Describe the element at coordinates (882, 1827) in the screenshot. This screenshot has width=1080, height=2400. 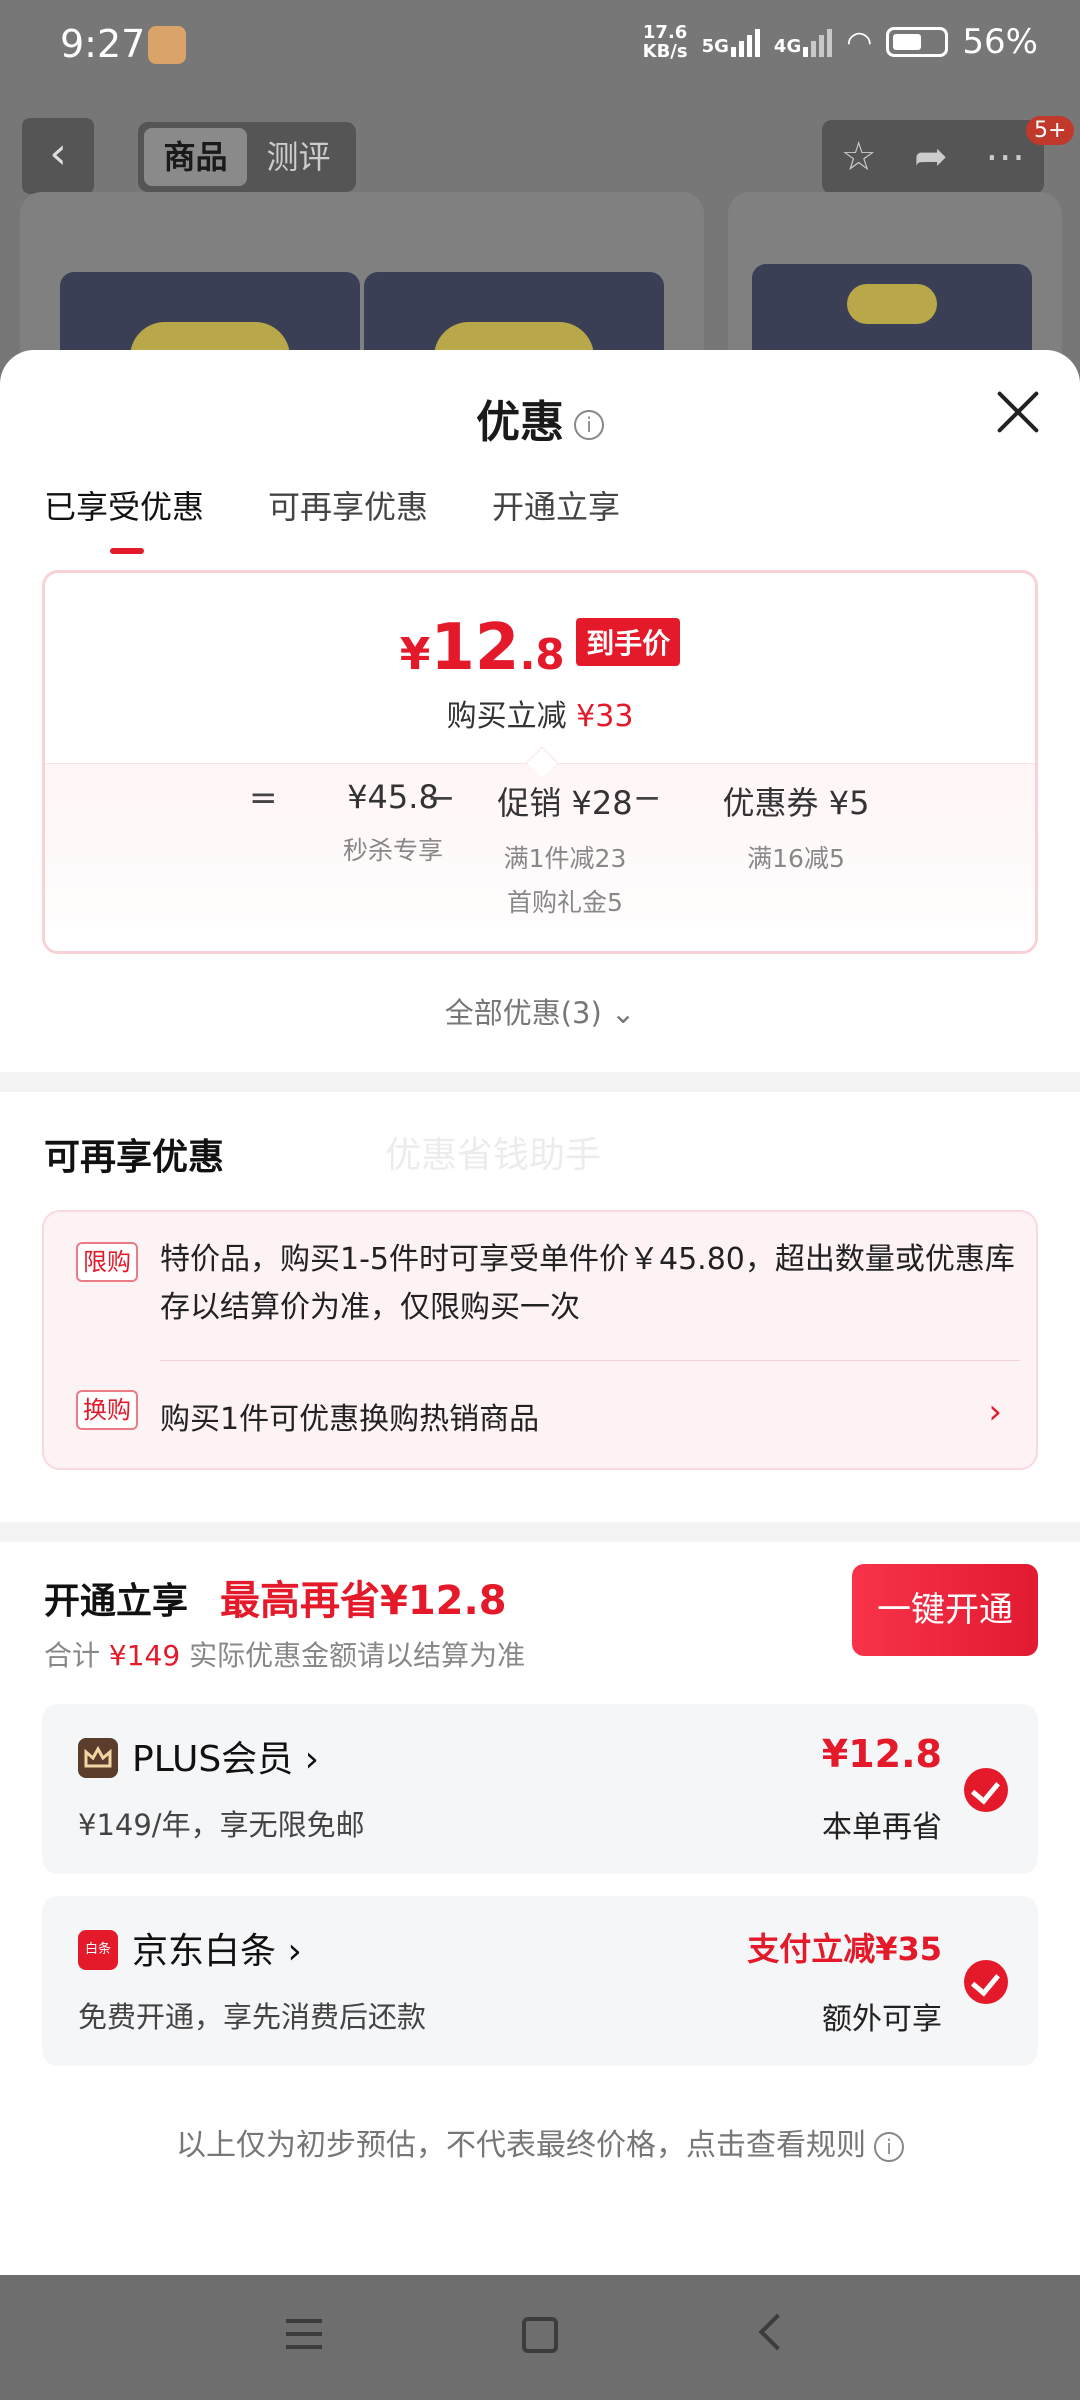
I see `member-note: 本单再省` at that location.